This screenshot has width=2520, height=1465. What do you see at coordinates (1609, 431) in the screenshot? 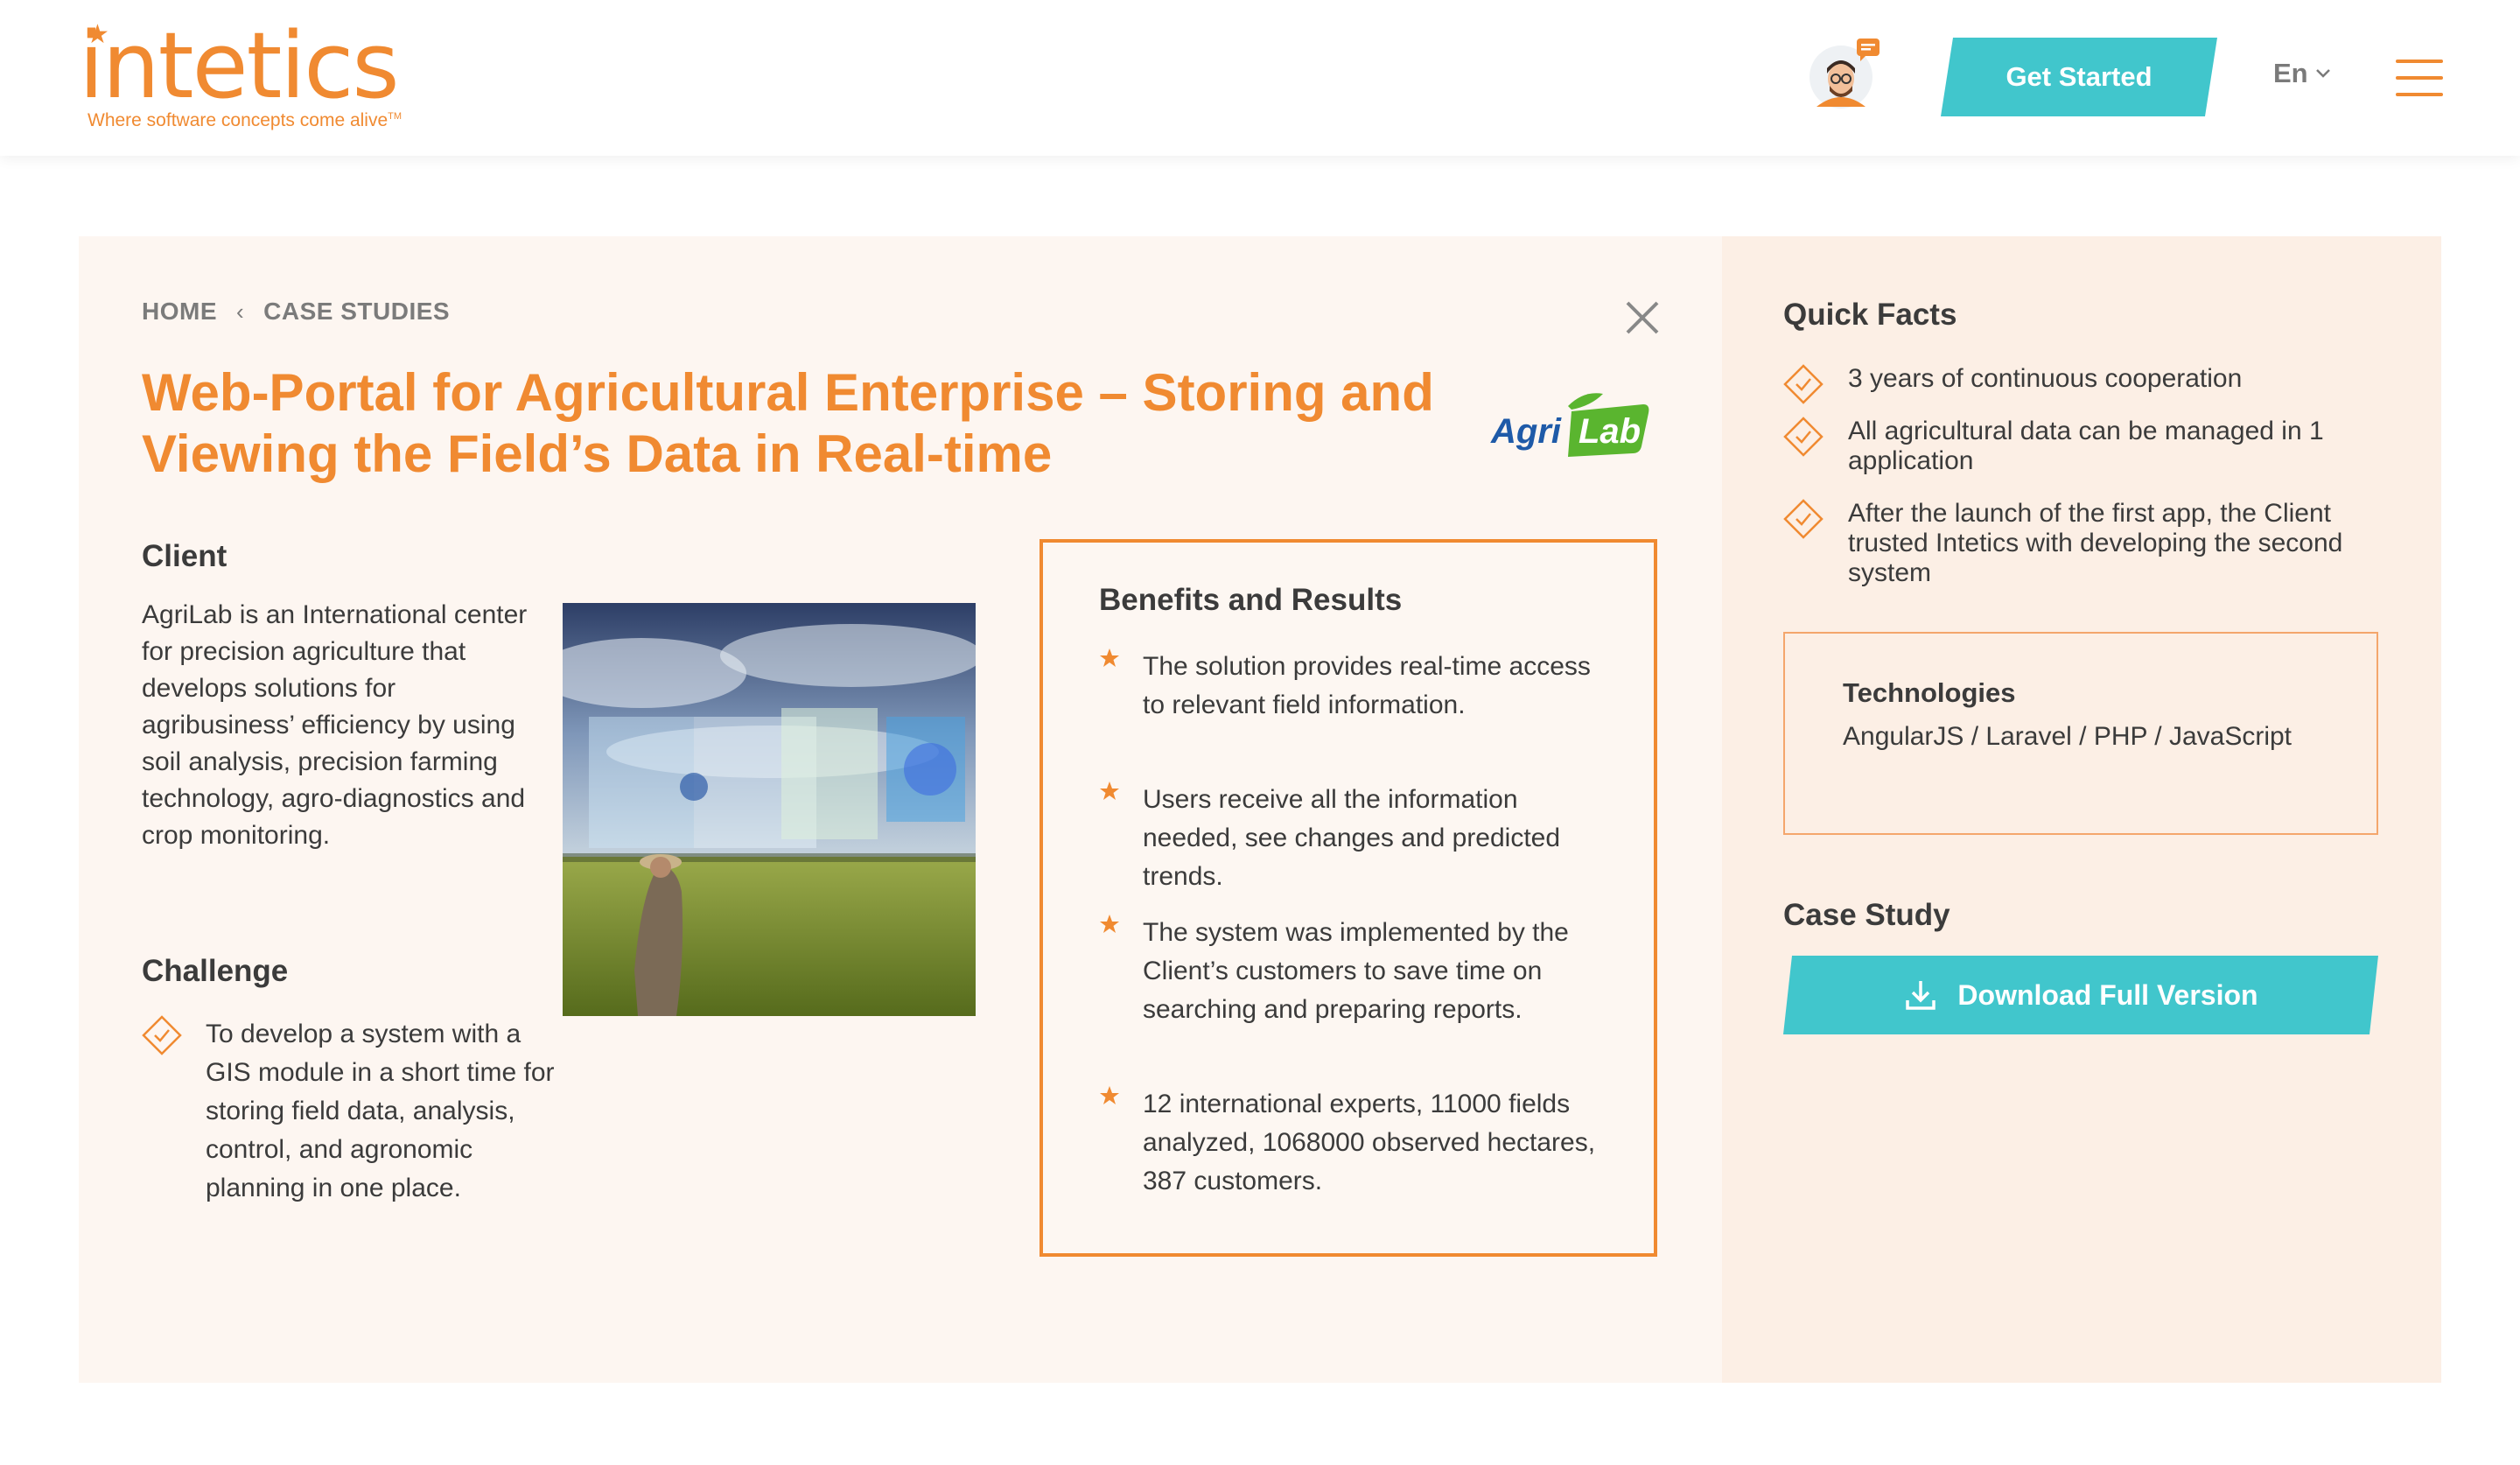
I see `agrilab-logo-text-lab: Lab` at bounding box center [1609, 431].